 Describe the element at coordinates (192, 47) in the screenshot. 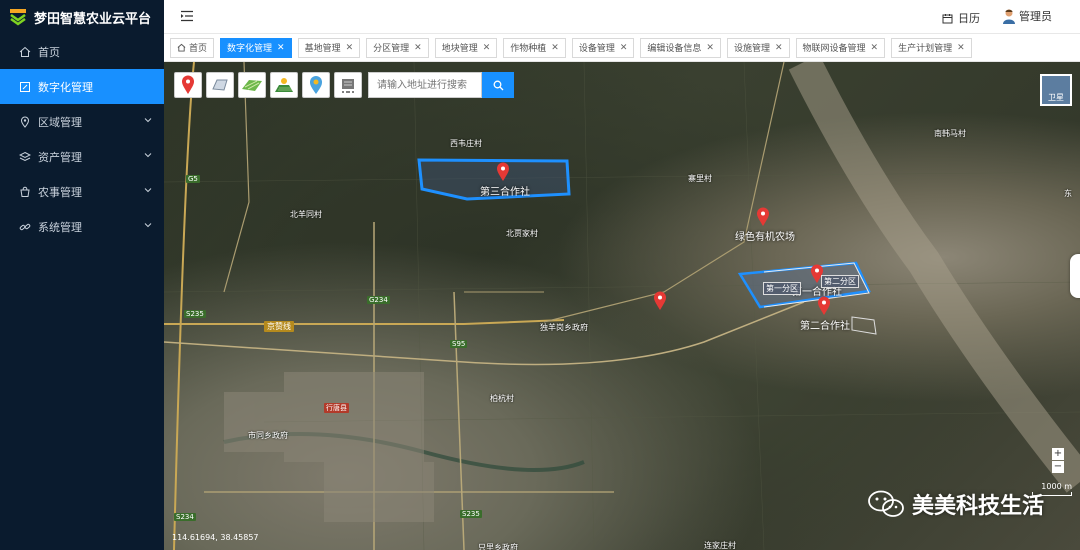

I see `tab-home: 首页` at that location.